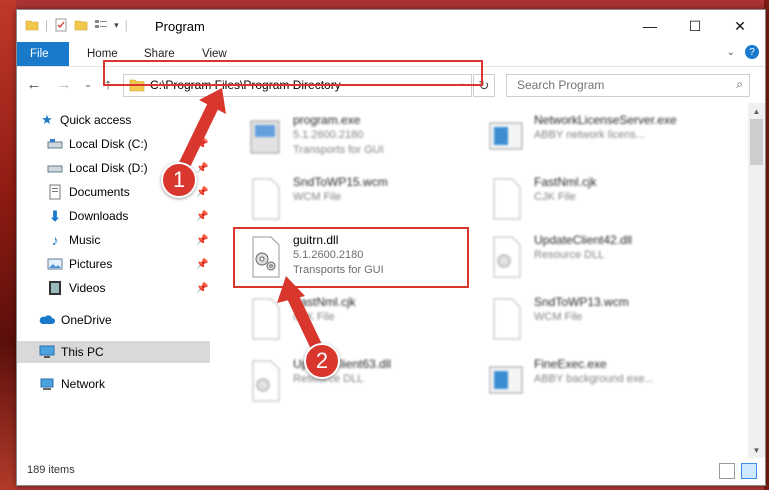 The width and height of the screenshot is (769, 490). Describe the element at coordinates (322, 361) in the screenshot. I see `step-2-badge: 2` at that location.